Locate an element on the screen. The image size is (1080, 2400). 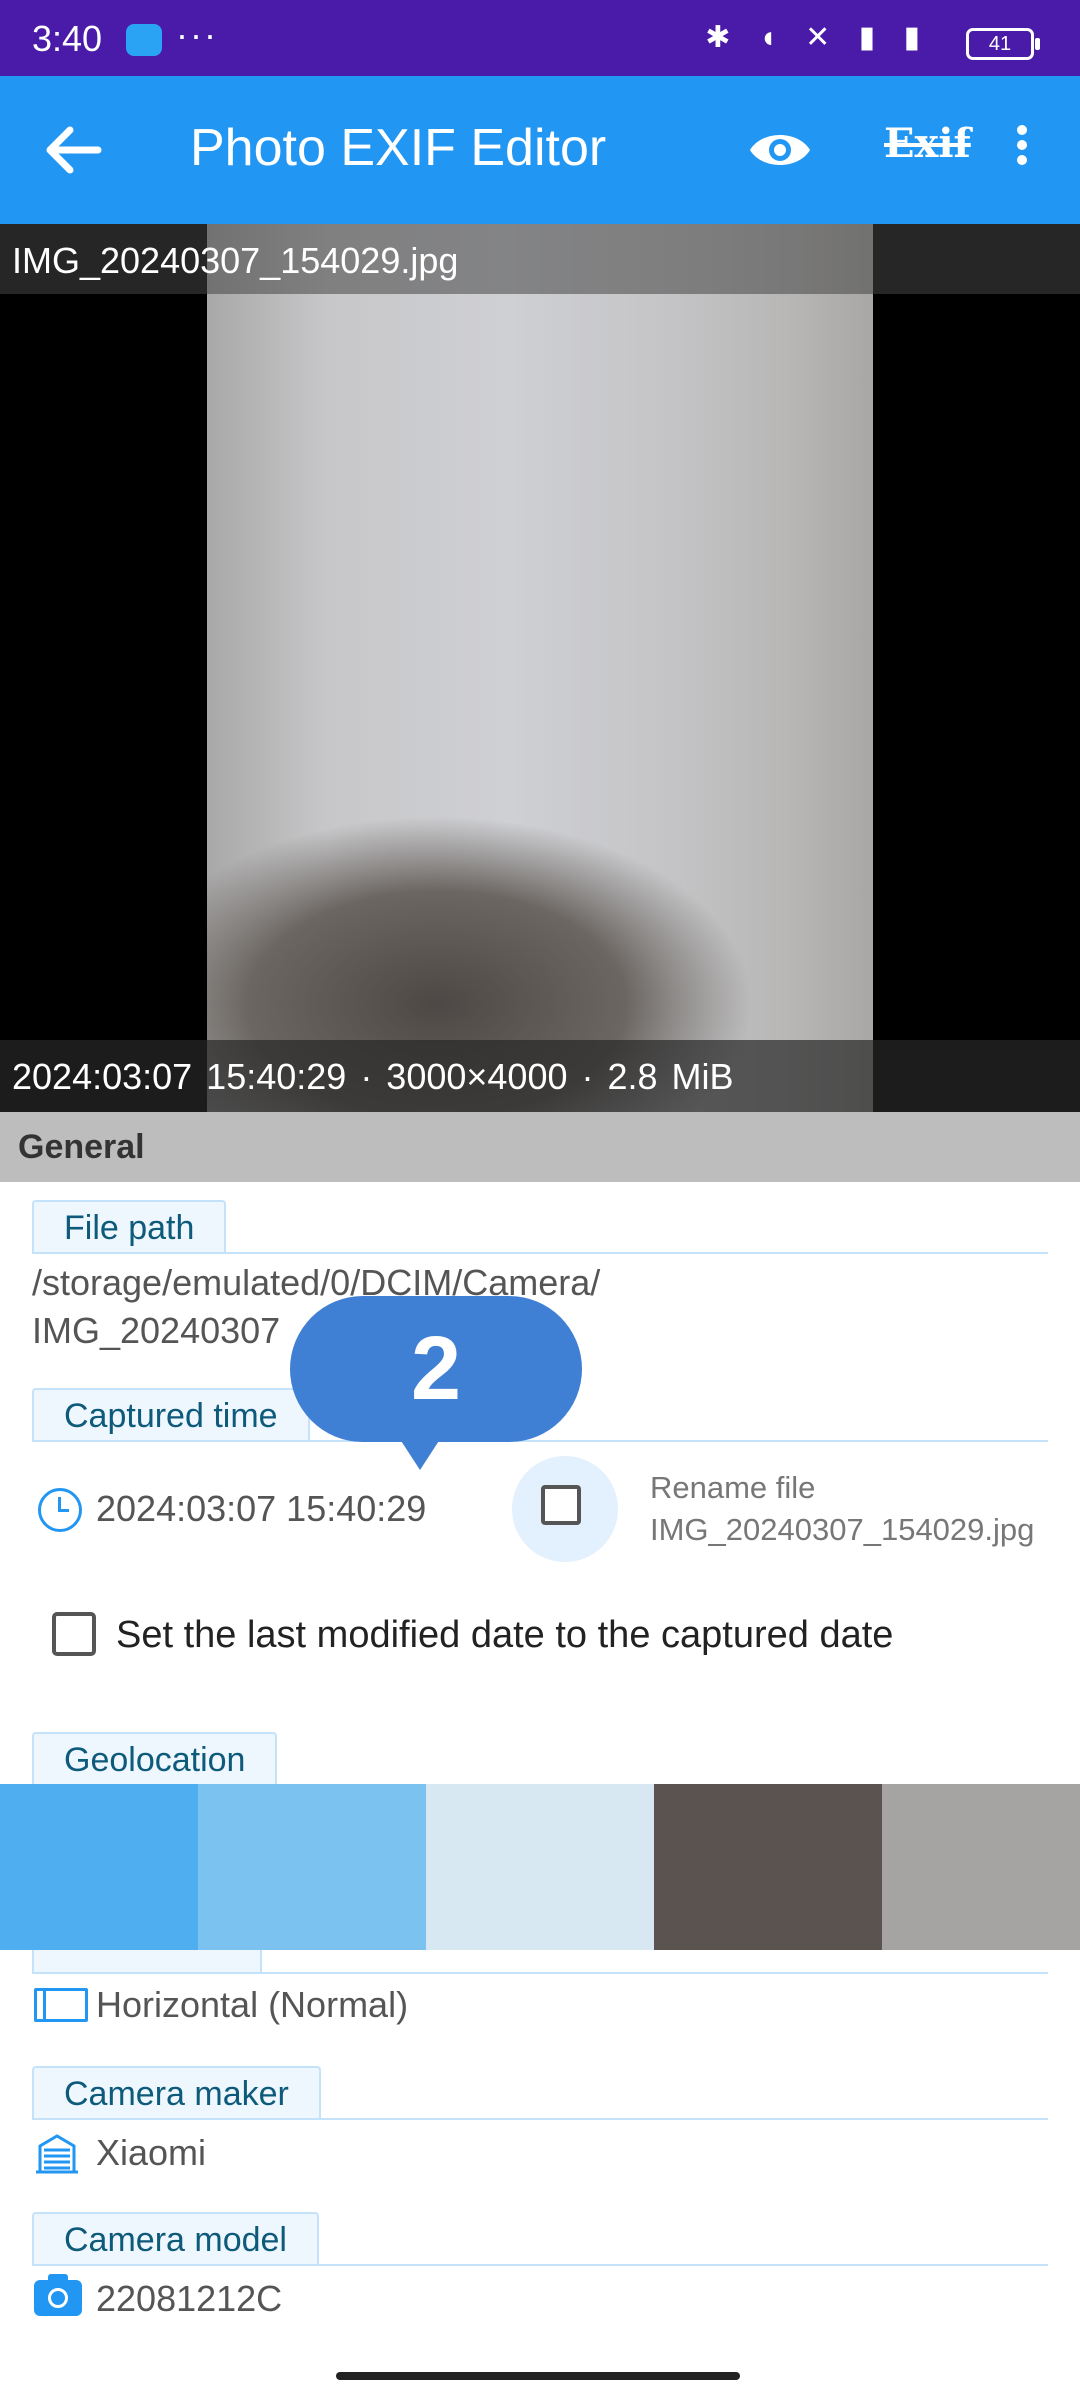
gesture-nav-bar is located at coordinates (538, 2376).